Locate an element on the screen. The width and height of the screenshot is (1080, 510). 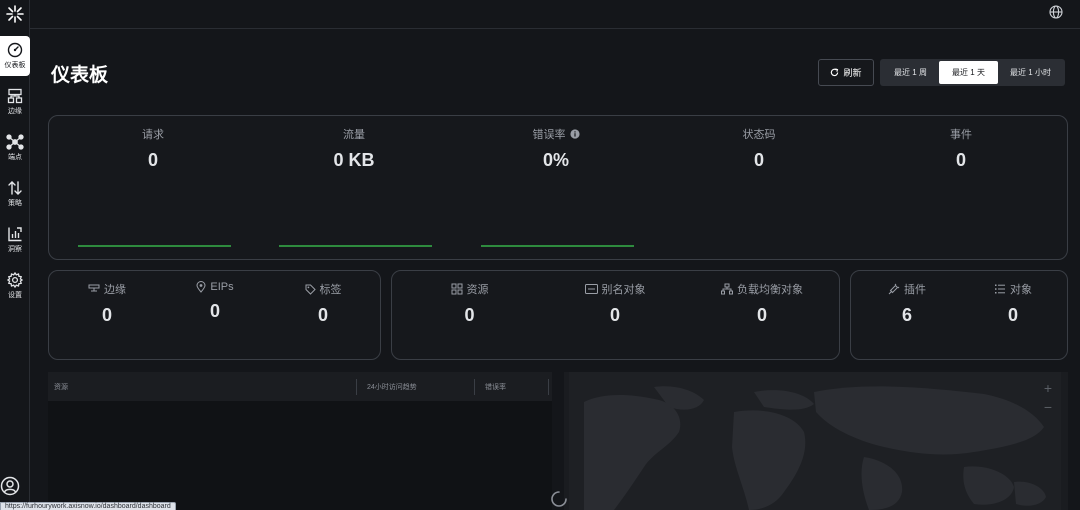
metric-label: 资源 is located at coordinates (477, 290).